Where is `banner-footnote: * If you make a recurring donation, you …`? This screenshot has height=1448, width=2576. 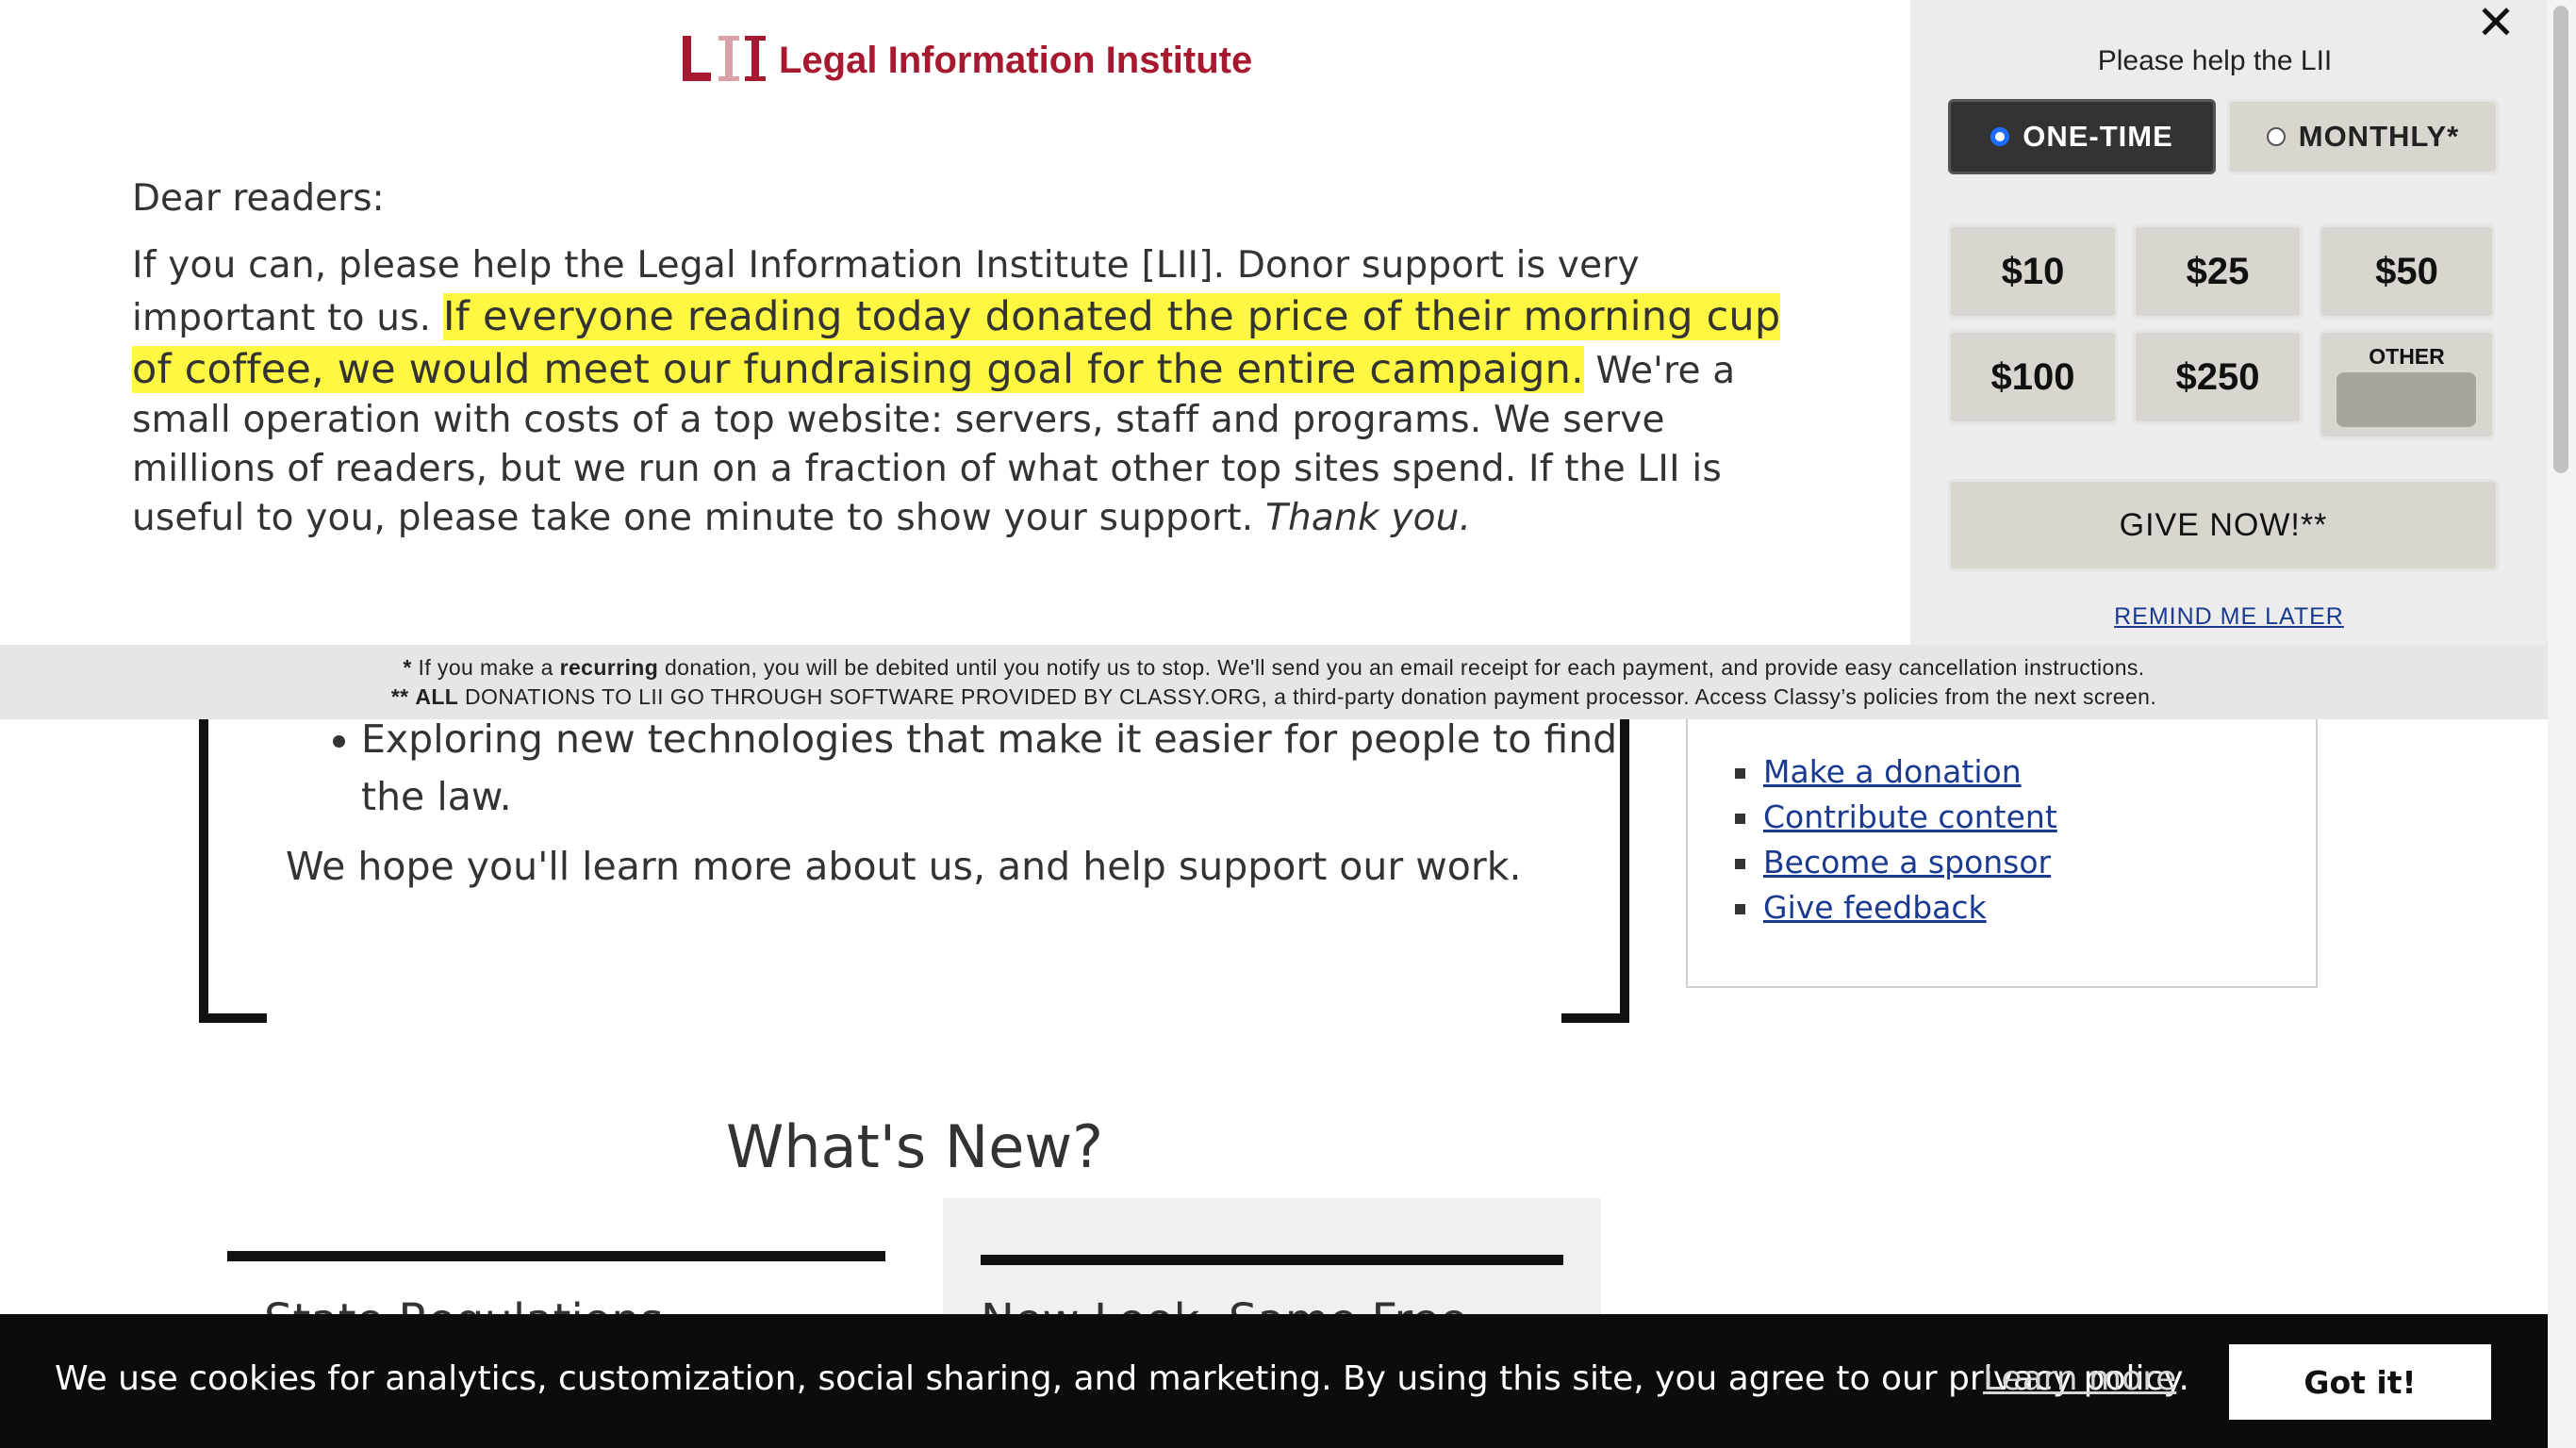 banner-footnote: * If you make a recurring donation, you … is located at coordinates (1274, 682).